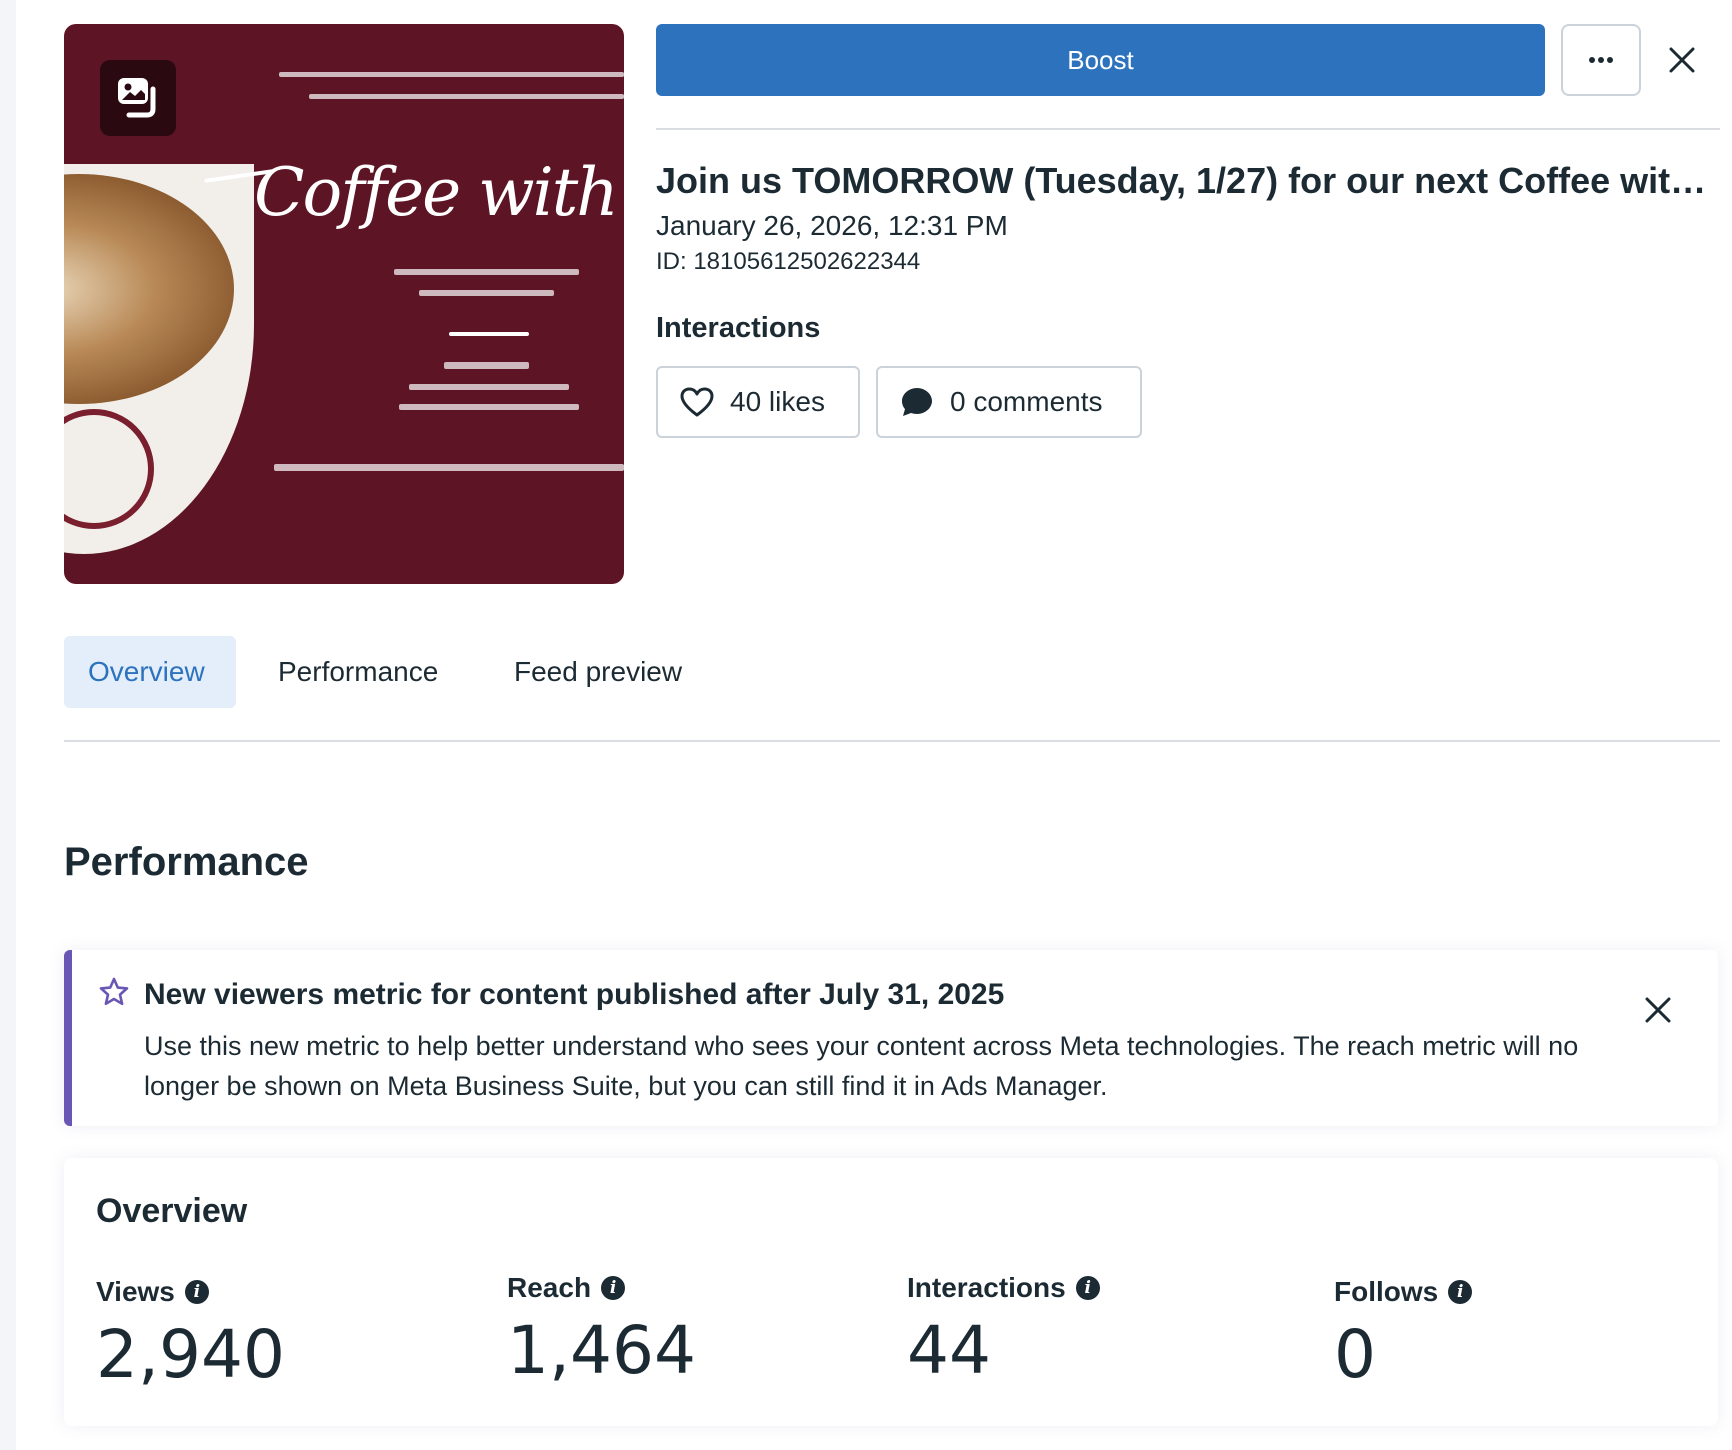  Describe the element at coordinates (697, 402) in the screenshot. I see `heart-icon` at that location.